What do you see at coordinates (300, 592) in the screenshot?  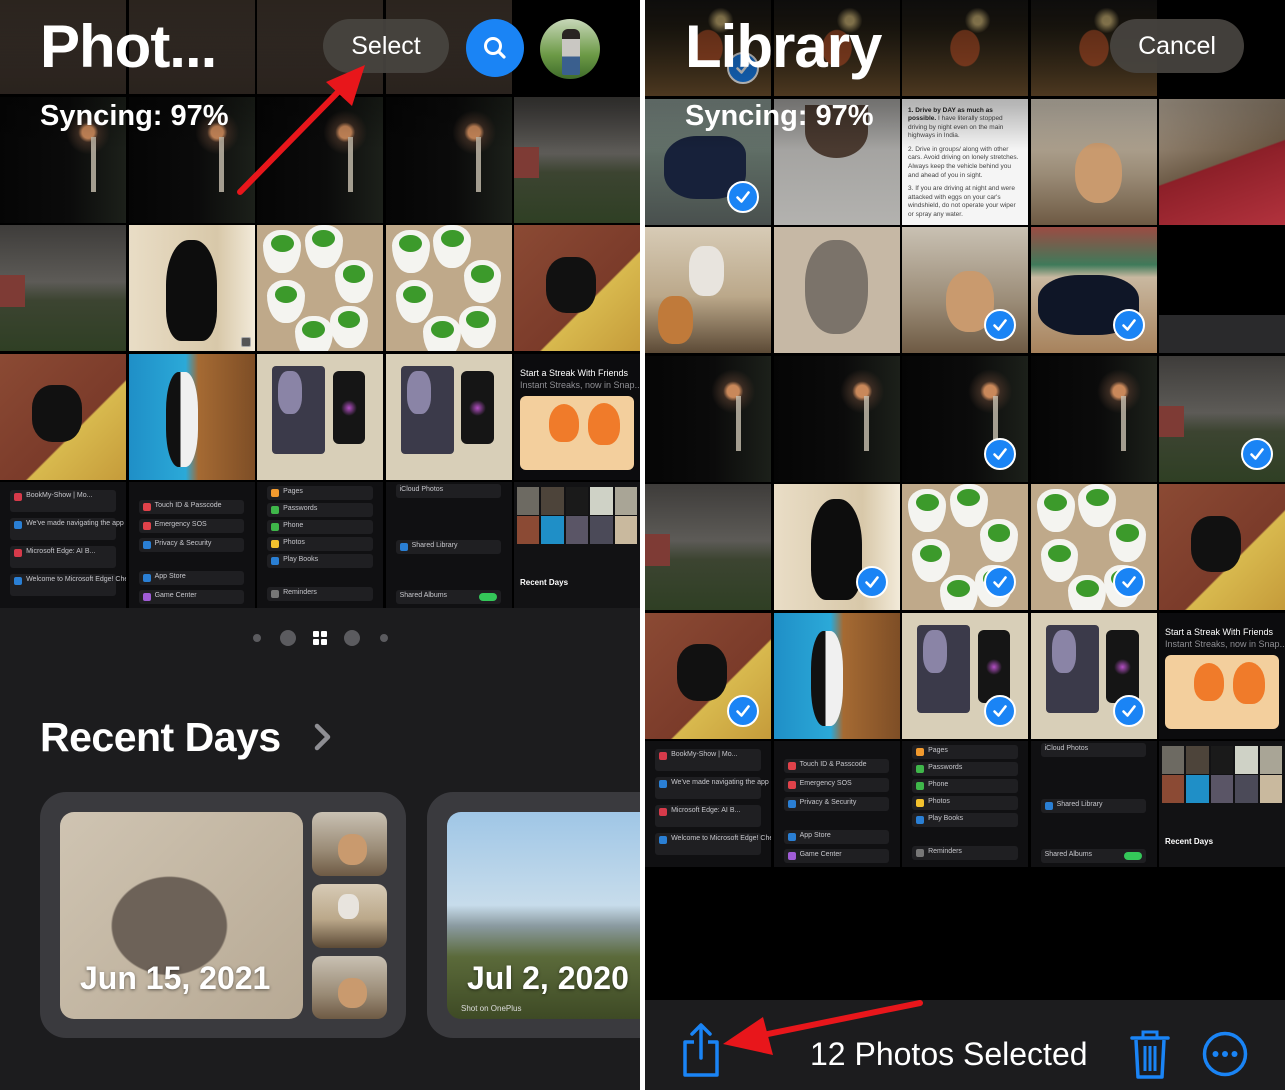 I see `screenshot-text: Reminders` at bounding box center [300, 592].